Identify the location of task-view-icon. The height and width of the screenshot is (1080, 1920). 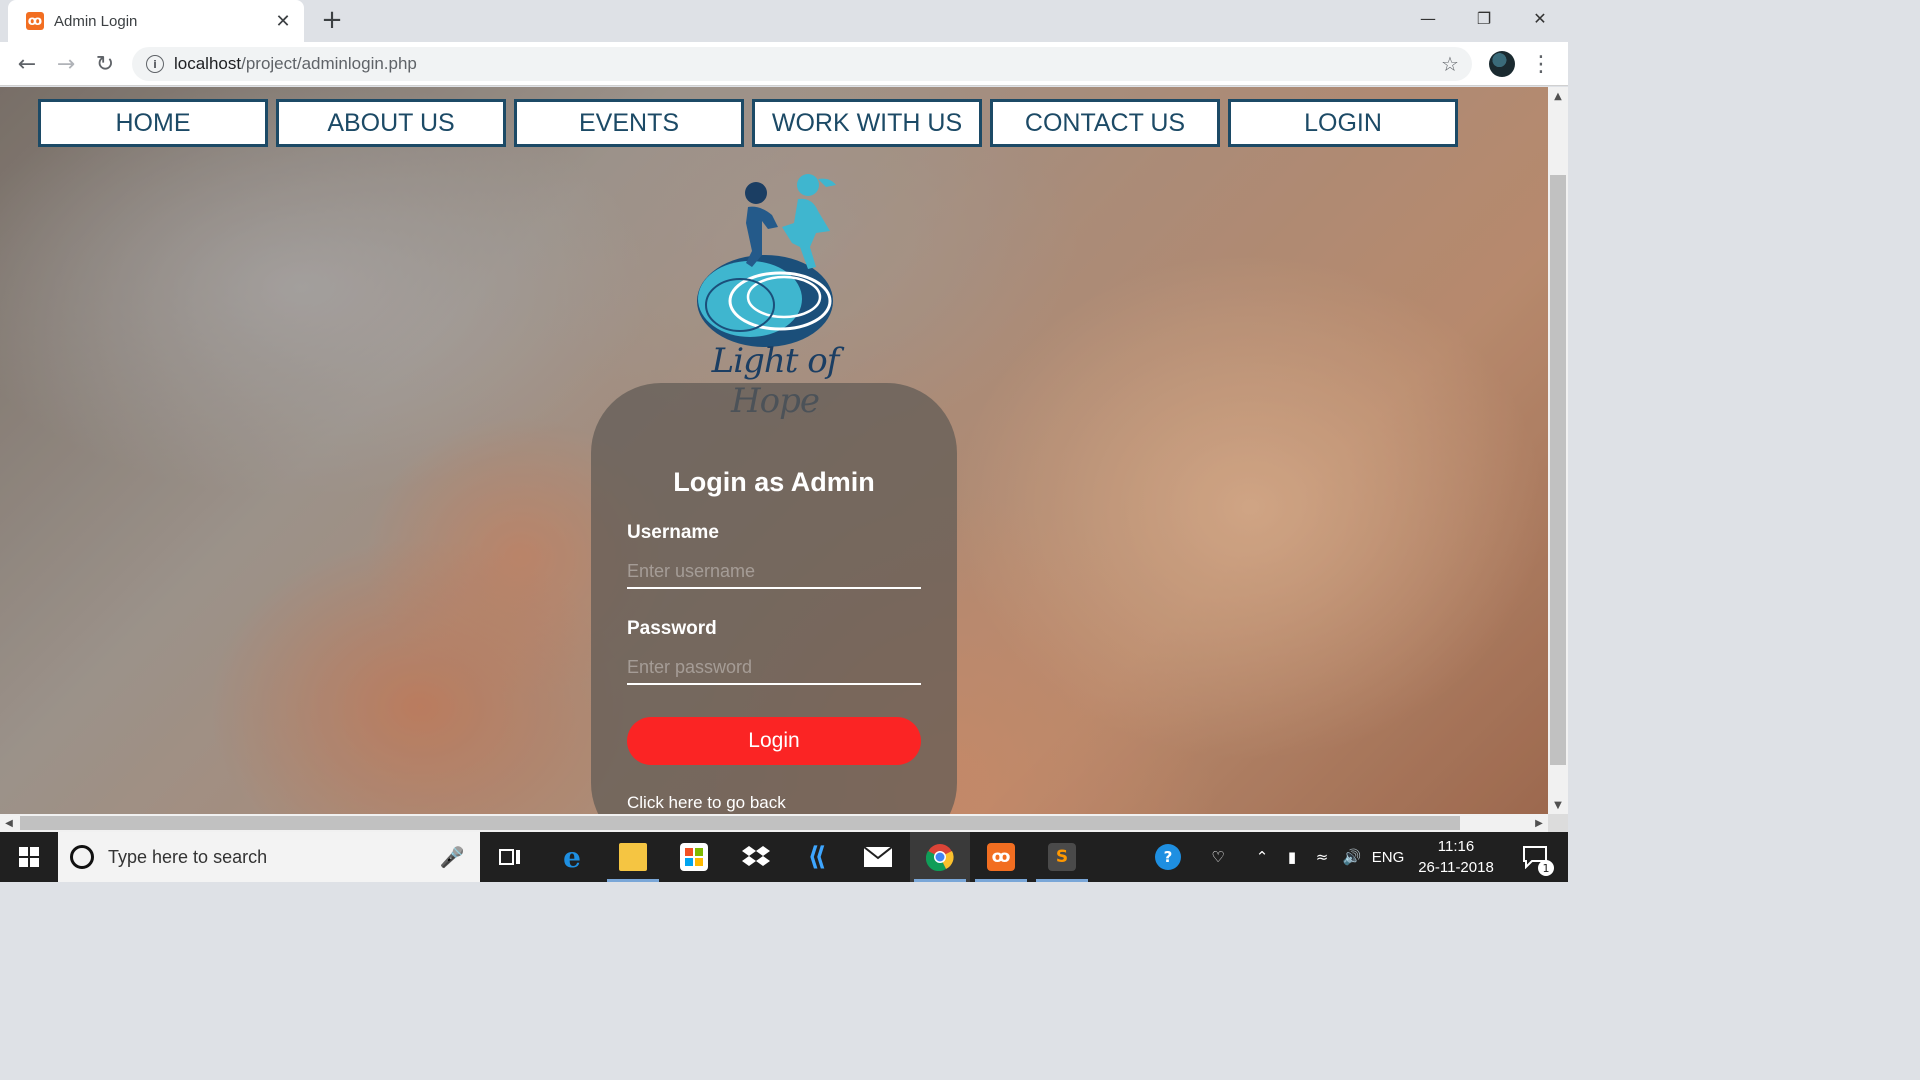
(509, 857).